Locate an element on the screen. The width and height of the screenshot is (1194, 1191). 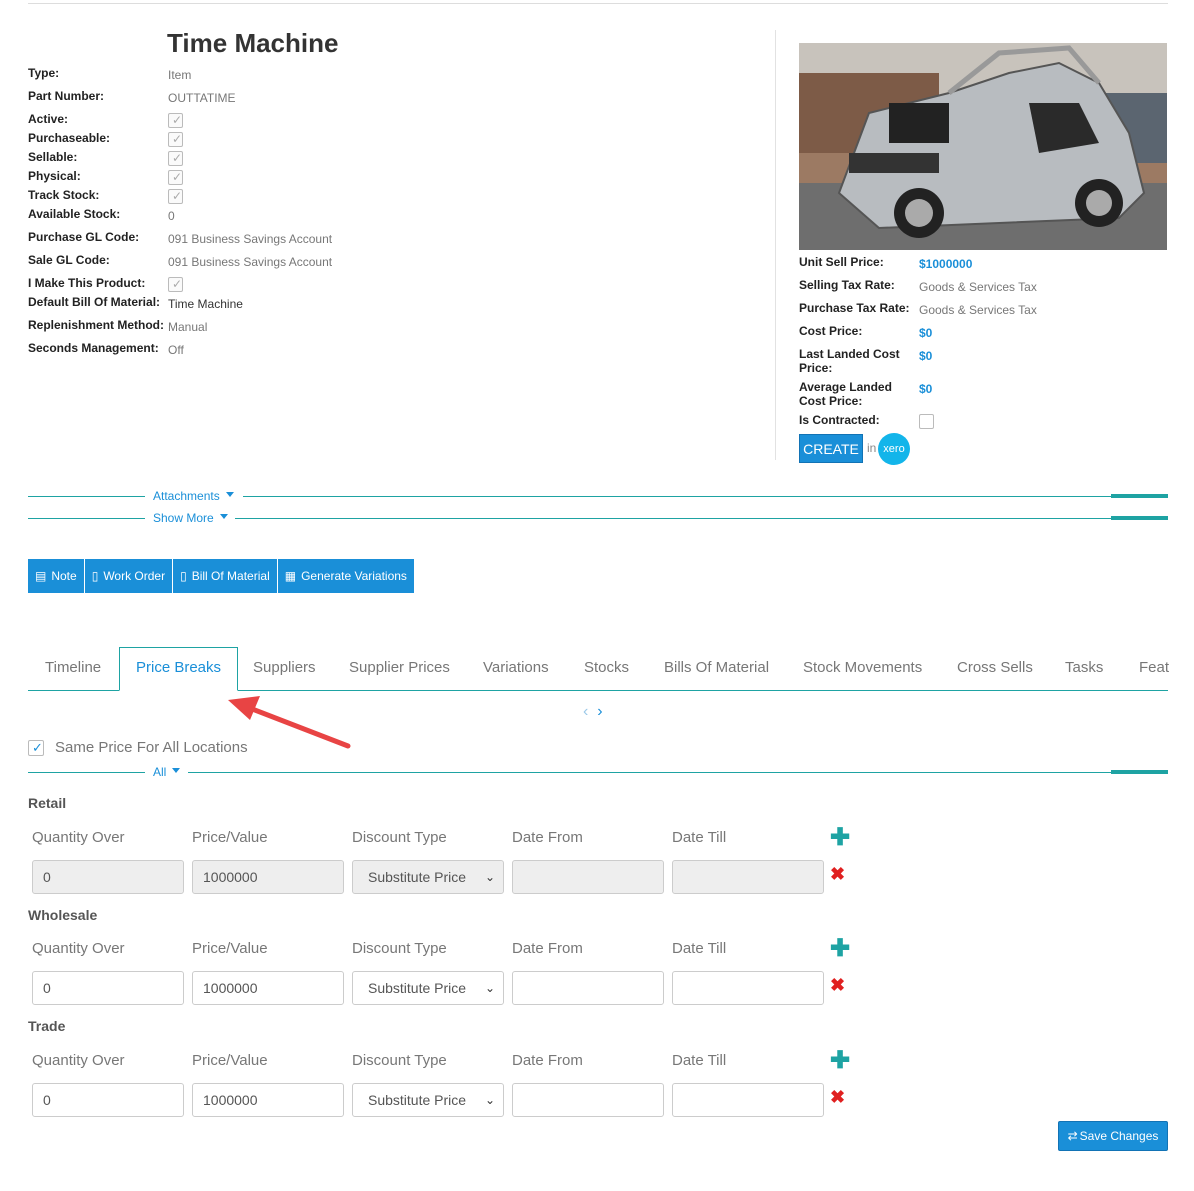
retail-quantity-input: 0 is located at coordinates (108, 877).